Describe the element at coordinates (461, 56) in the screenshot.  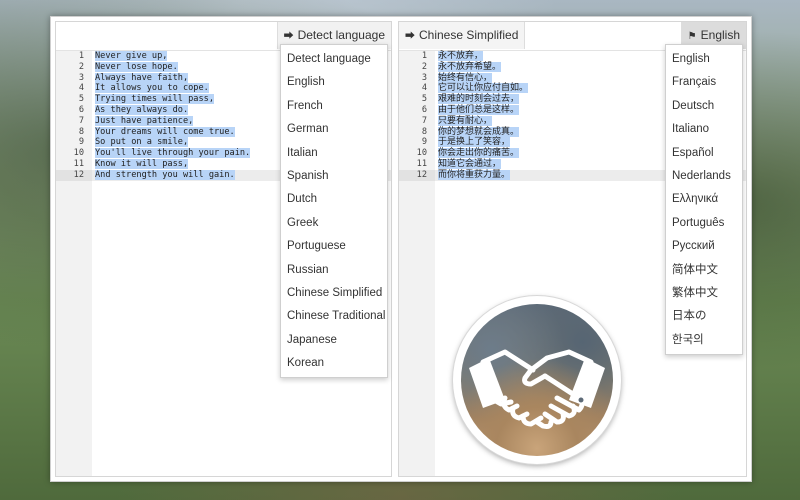
I see `line-text: 永不放弃，` at that location.